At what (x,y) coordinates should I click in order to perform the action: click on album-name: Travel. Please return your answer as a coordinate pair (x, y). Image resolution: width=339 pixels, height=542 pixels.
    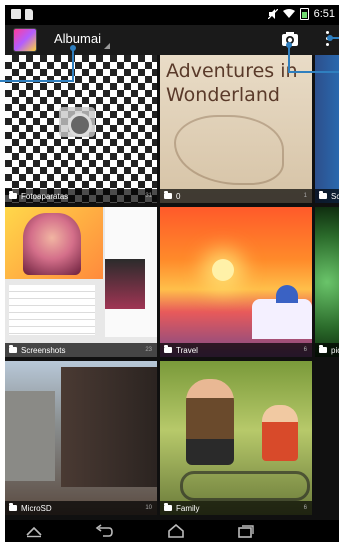
    Looking at the image, I should click on (187, 350).